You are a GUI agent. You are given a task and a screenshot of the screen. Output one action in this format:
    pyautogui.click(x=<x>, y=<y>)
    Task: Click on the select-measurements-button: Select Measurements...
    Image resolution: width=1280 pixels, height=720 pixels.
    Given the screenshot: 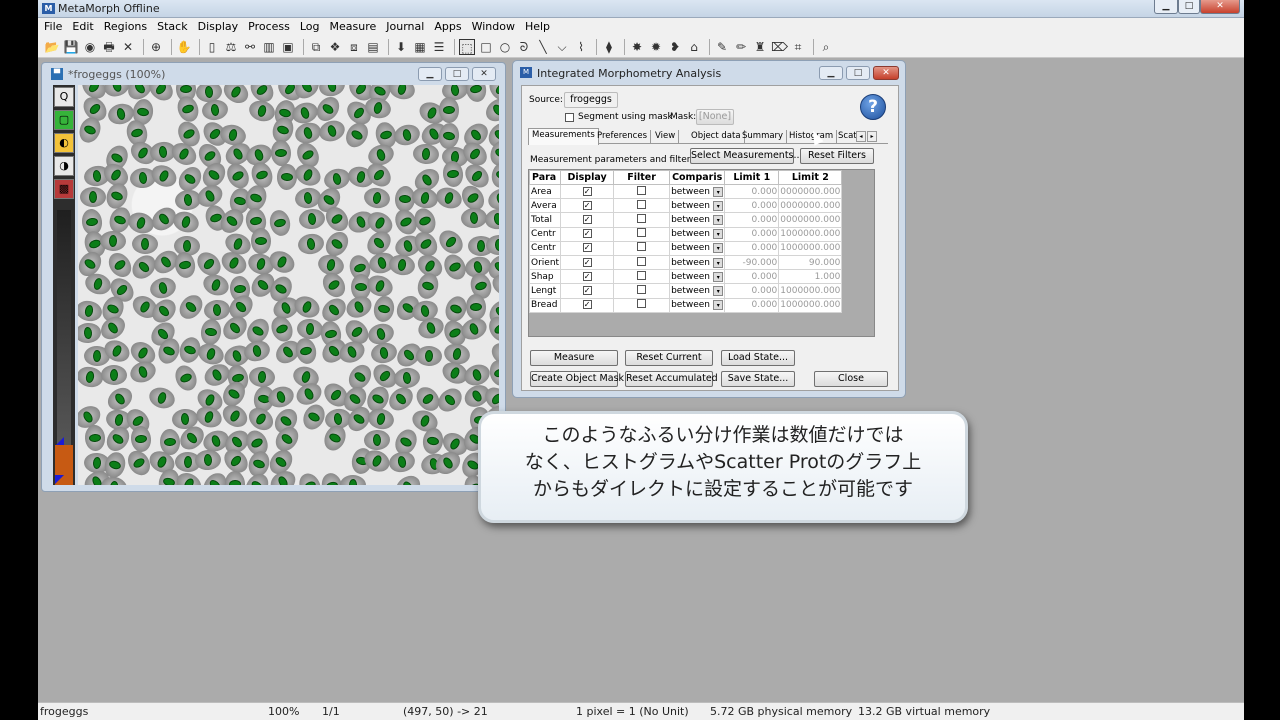 What is the action you would take?
    pyautogui.click(x=746, y=156)
    